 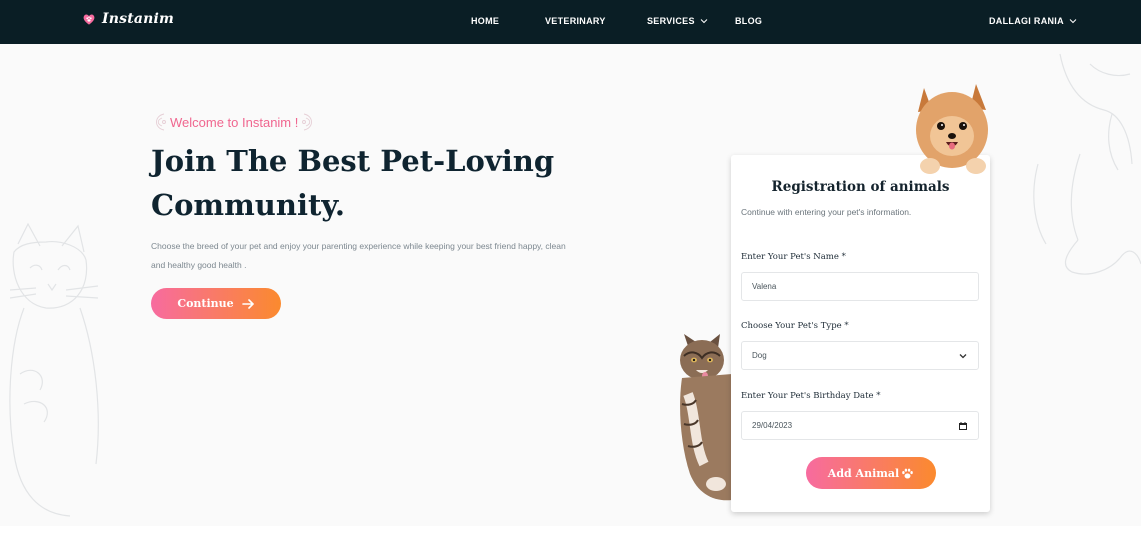 I want to click on pet-type-select: Dog, so click(x=860, y=355).